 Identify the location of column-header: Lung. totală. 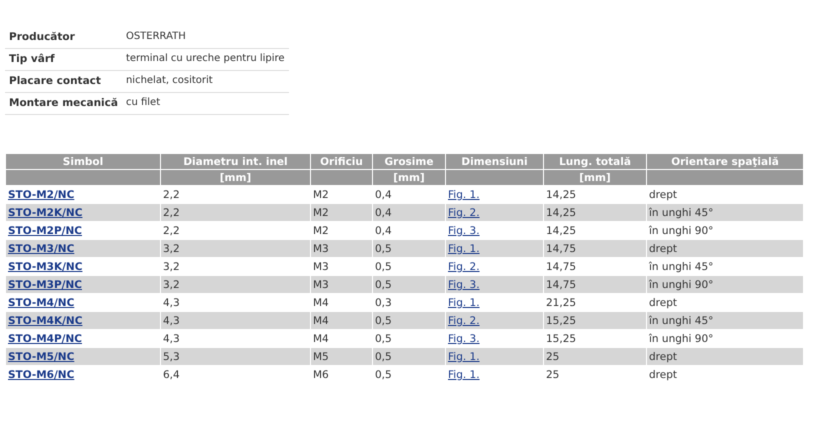
(595, 162).